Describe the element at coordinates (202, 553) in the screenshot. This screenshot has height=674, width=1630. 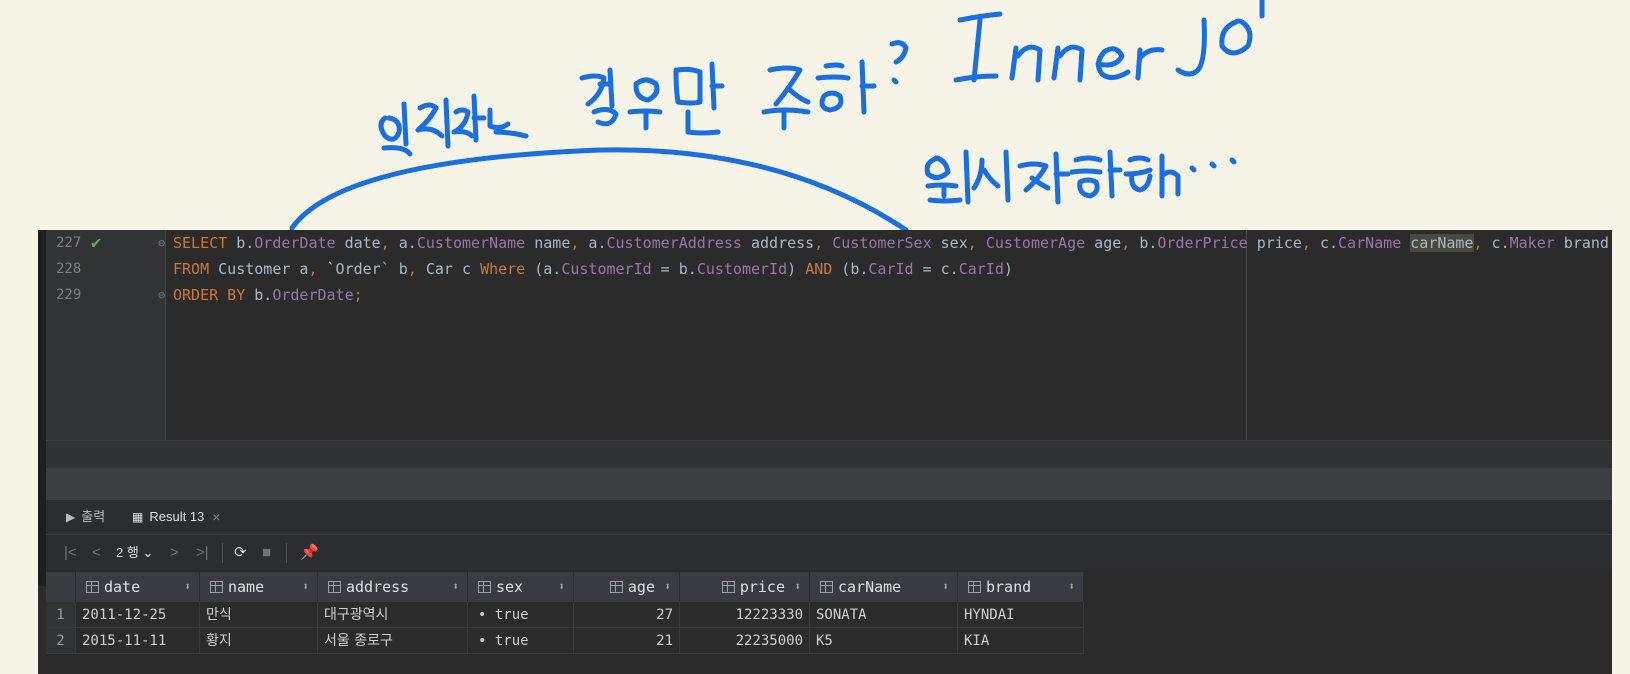
I see `last-page-icon: >|` at that location.